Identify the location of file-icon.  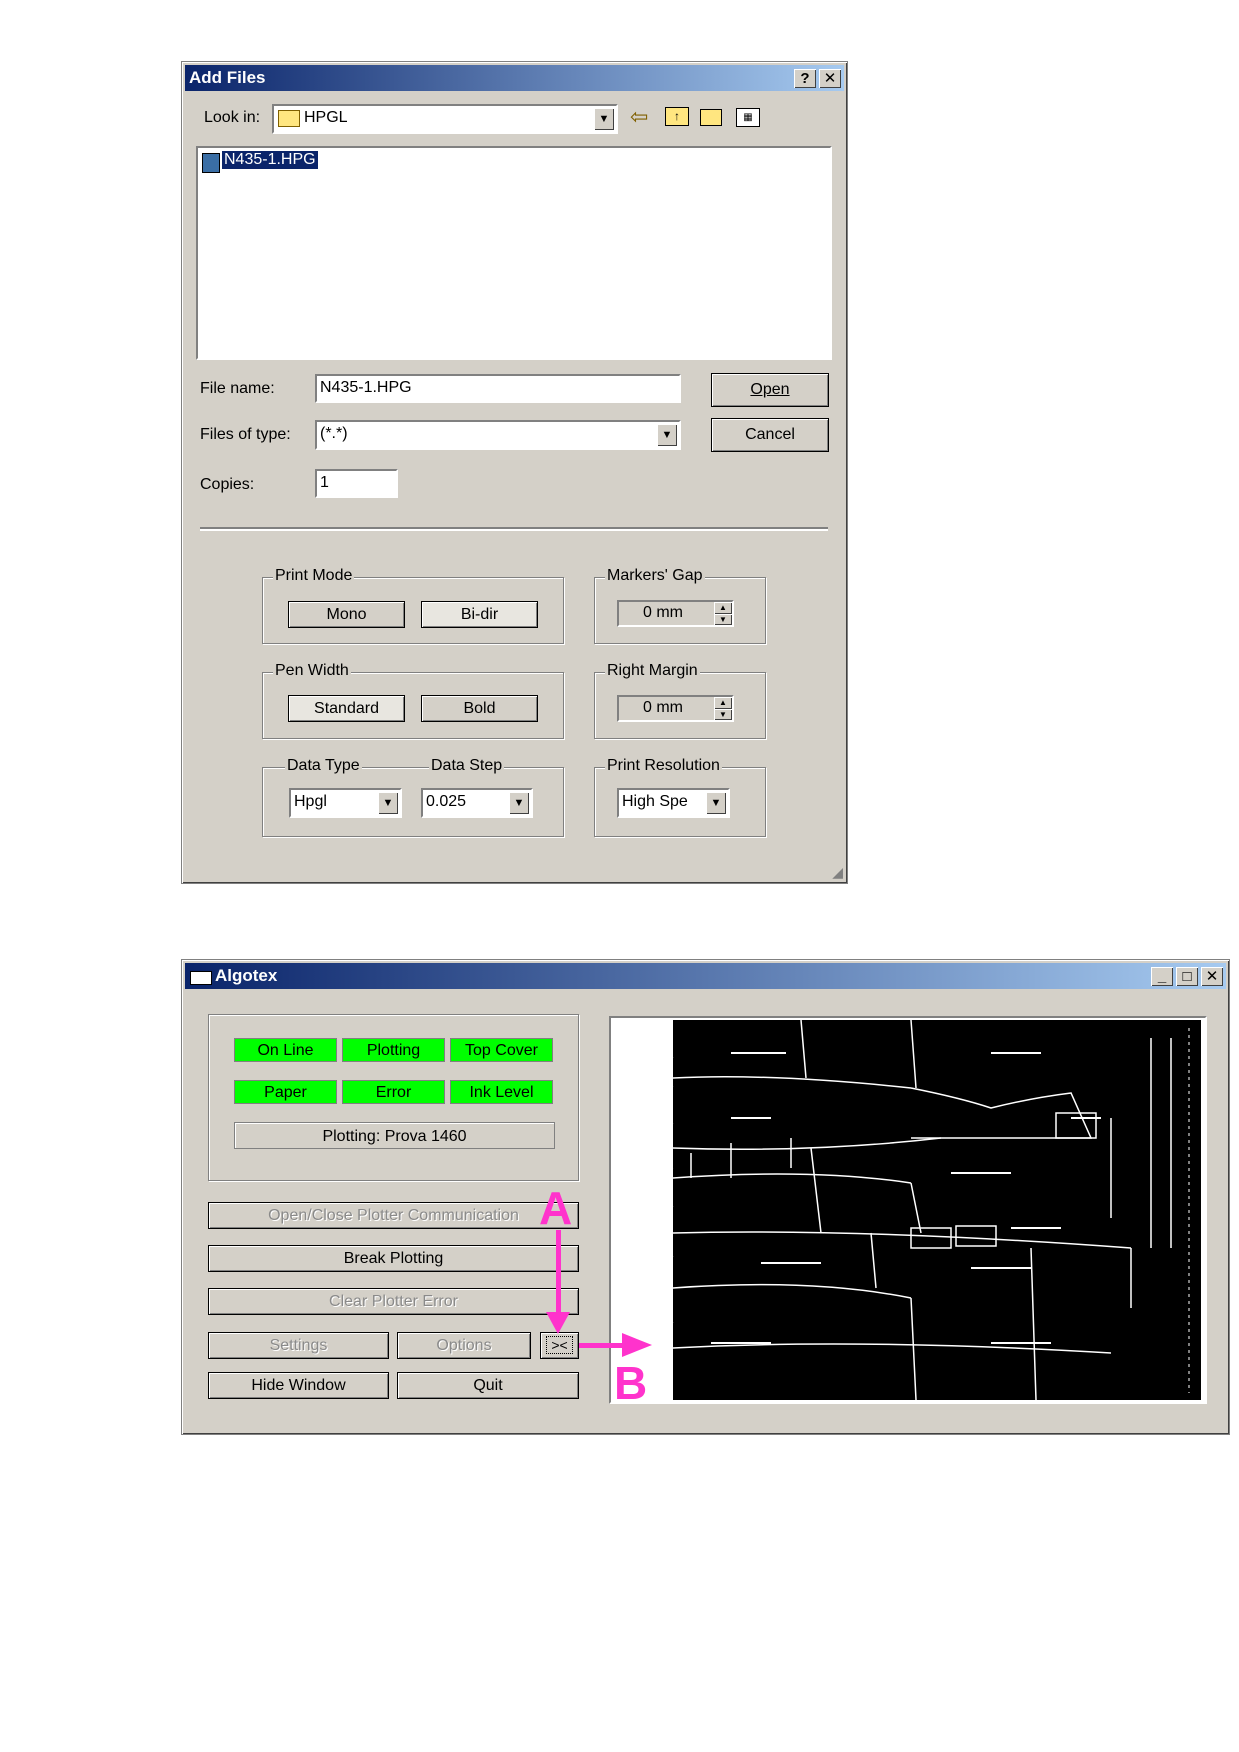
(211, 163).